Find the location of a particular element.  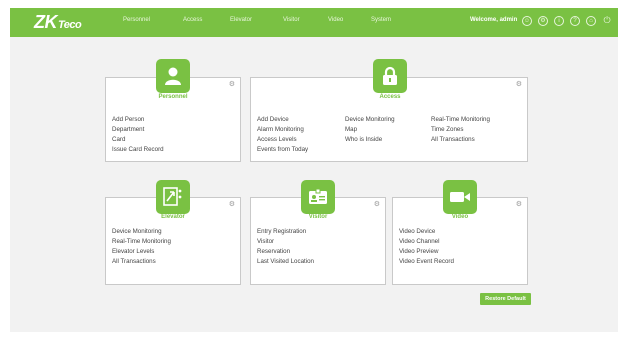

link-video-preview: Video Preview is located at coordinates (418, 251).